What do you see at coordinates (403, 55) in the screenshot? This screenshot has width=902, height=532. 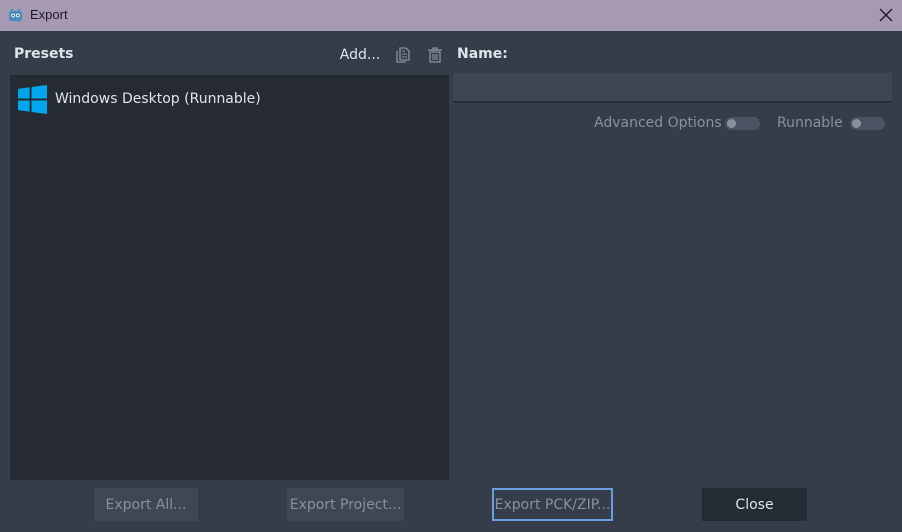 I see `duplicate-icon` at bounding box center [403, 55].